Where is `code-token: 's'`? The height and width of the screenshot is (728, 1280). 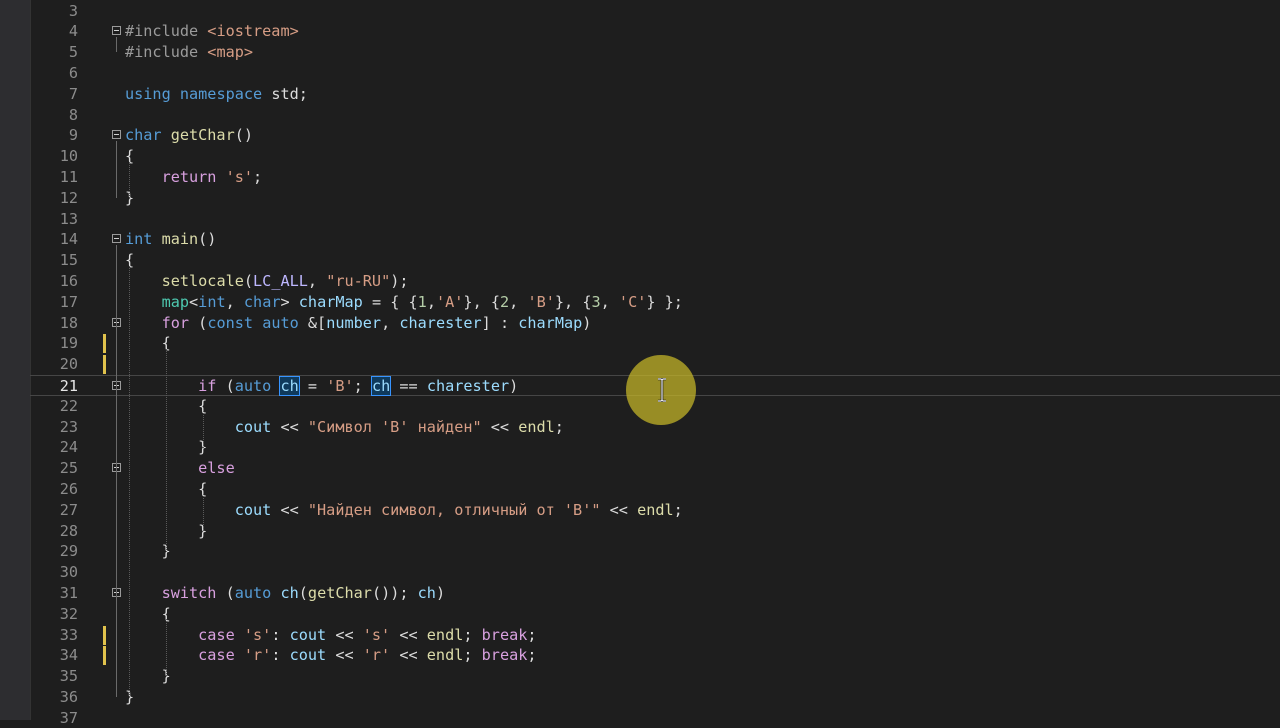 code-token: 's' is located at coordinates (376, 634).